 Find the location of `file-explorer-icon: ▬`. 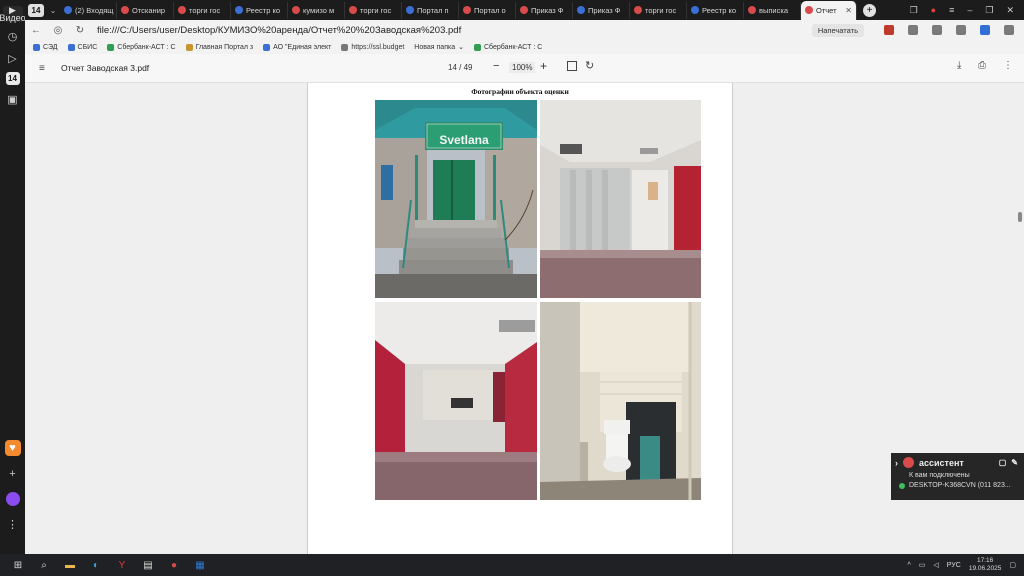

file-explorer-icon: ▬ is located at coordinates (70, 565).